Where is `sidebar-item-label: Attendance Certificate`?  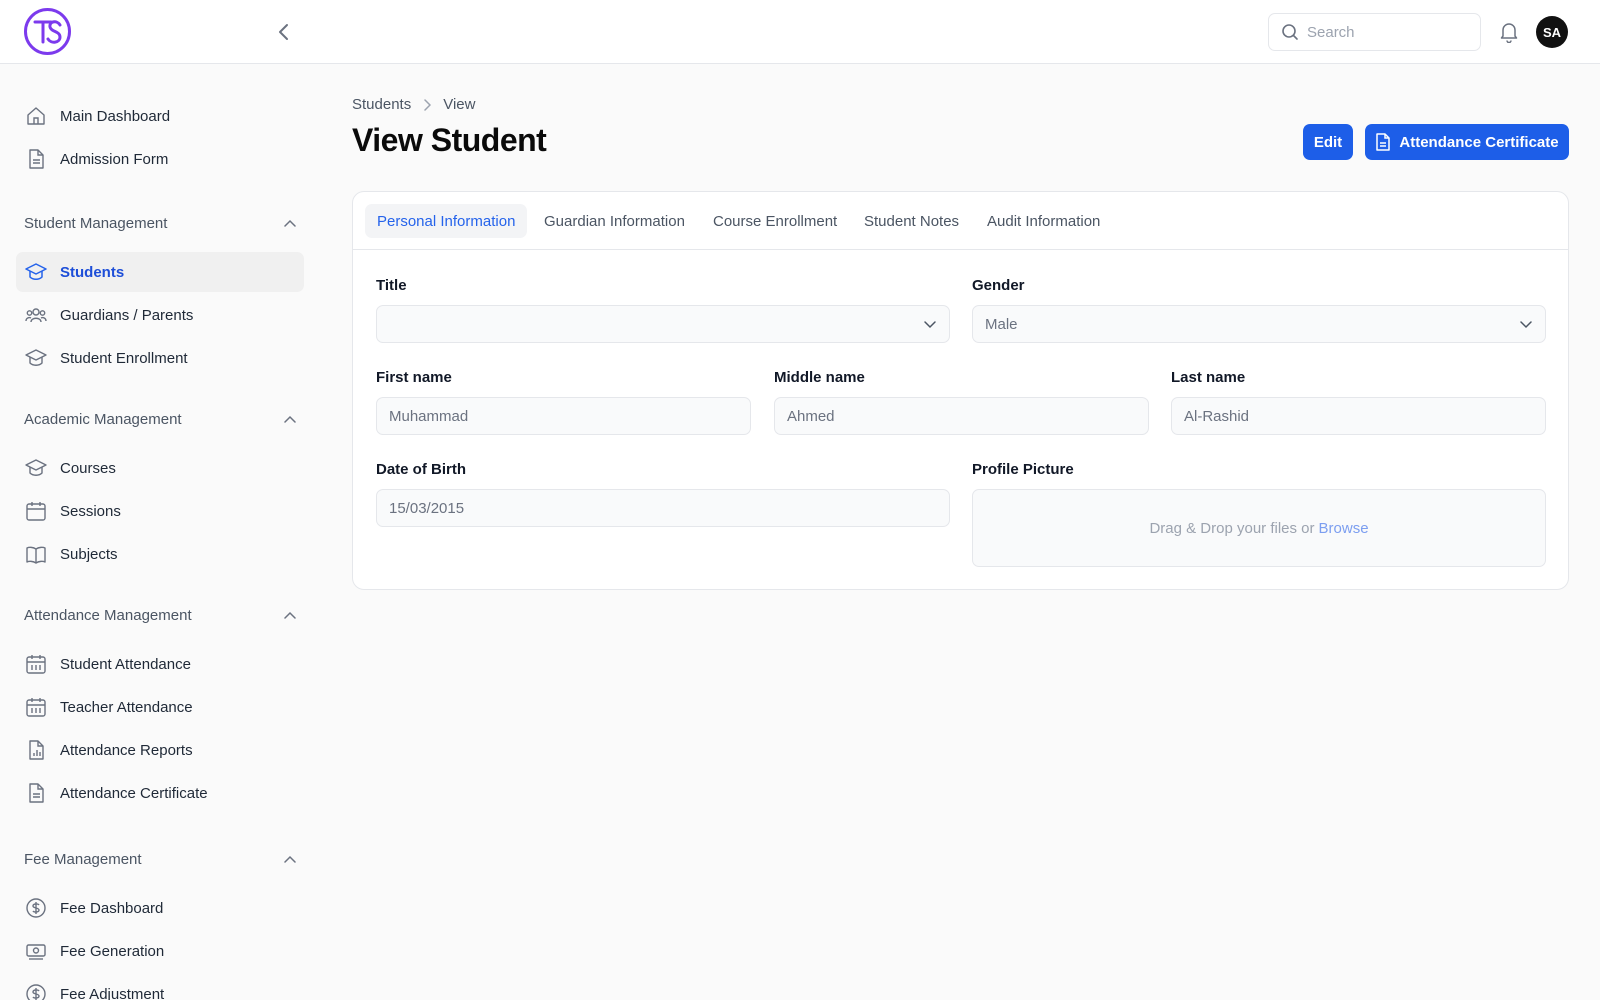 sidebar-item-label: Attendance Certificate is located at coordinates (134, 793).